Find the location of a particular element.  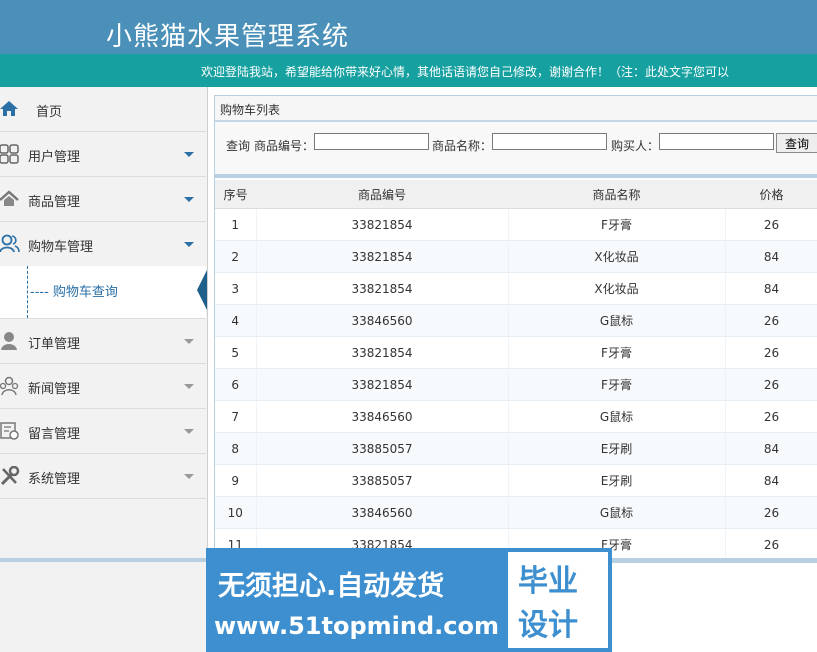

watermark-slogan: 无须担心.自动发货 is located at coordinates (331, 586).